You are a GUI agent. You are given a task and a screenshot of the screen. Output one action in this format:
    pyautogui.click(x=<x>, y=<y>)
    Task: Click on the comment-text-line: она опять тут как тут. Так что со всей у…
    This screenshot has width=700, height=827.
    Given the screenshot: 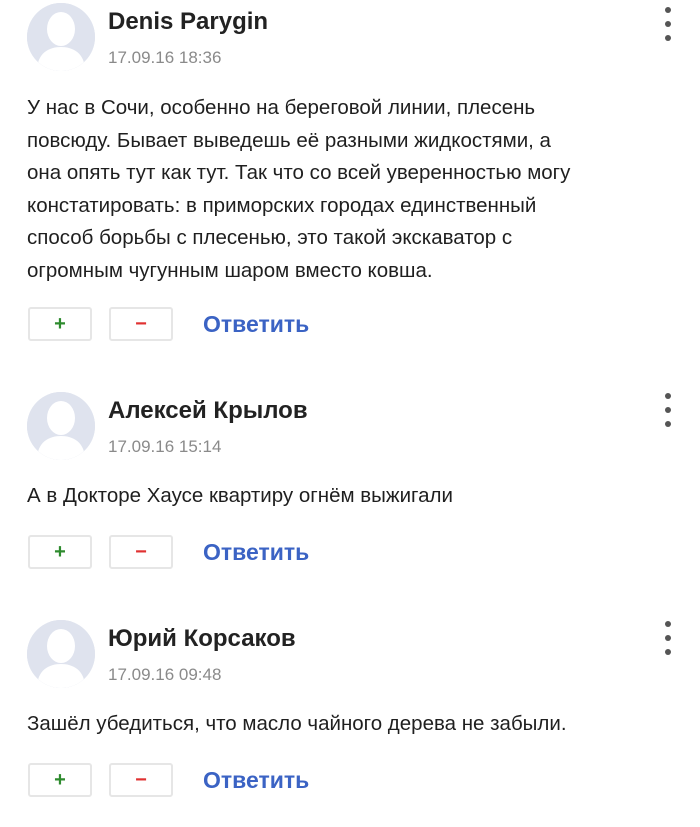 What is the action you would take?
    pyautogui.click(x=299, y=172)
    